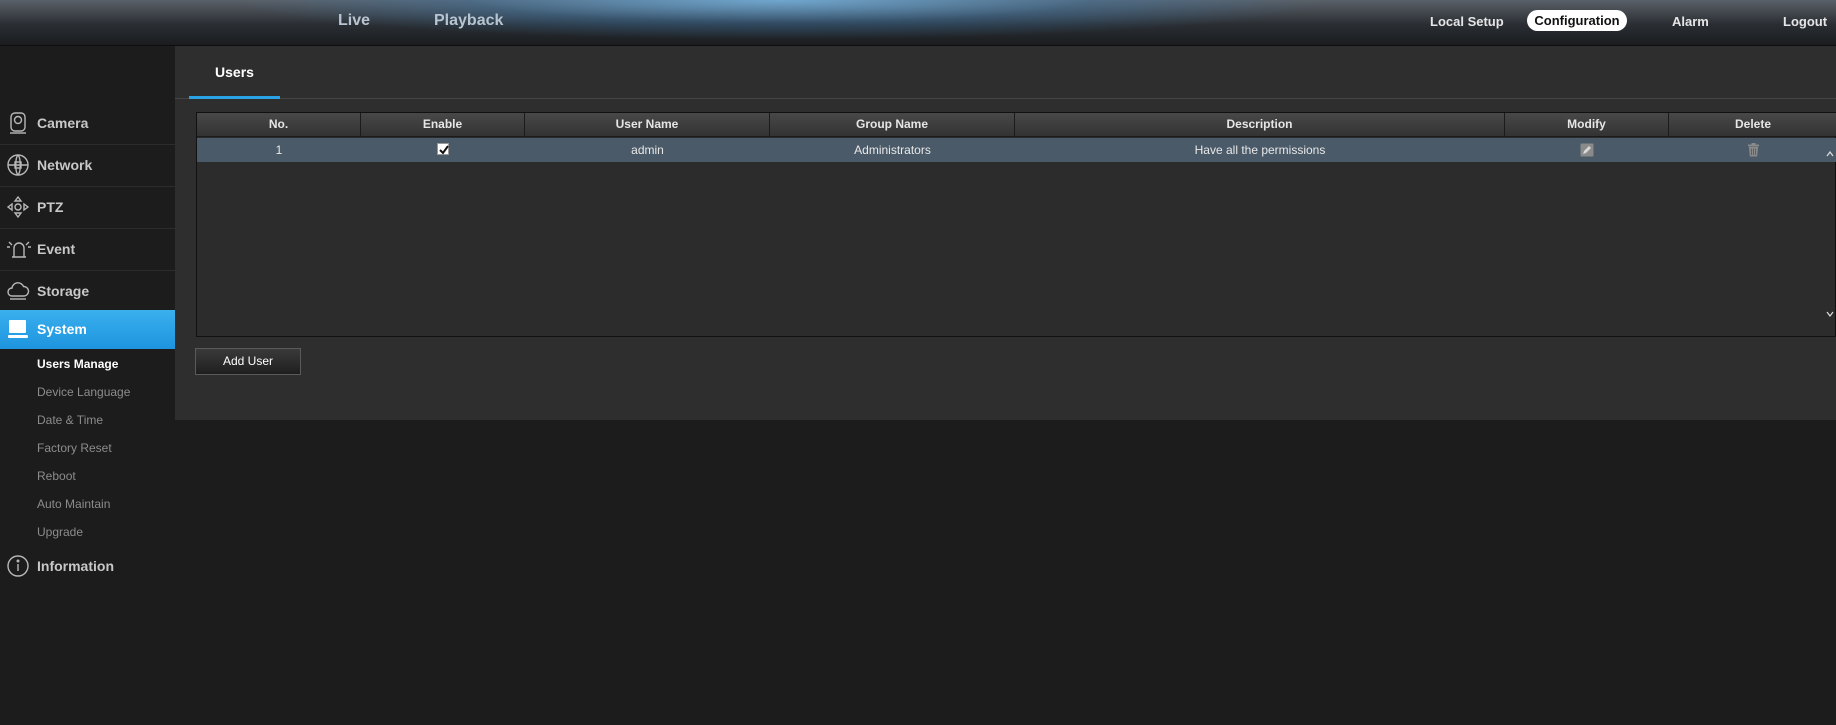 Image resolution: width=1836 pixels, height=725 pixels. What do you see at coordinates (1467, 21) in the screenshot?
I see `nav-local-setup: Local Setup` at bounding box center [1467, 21].